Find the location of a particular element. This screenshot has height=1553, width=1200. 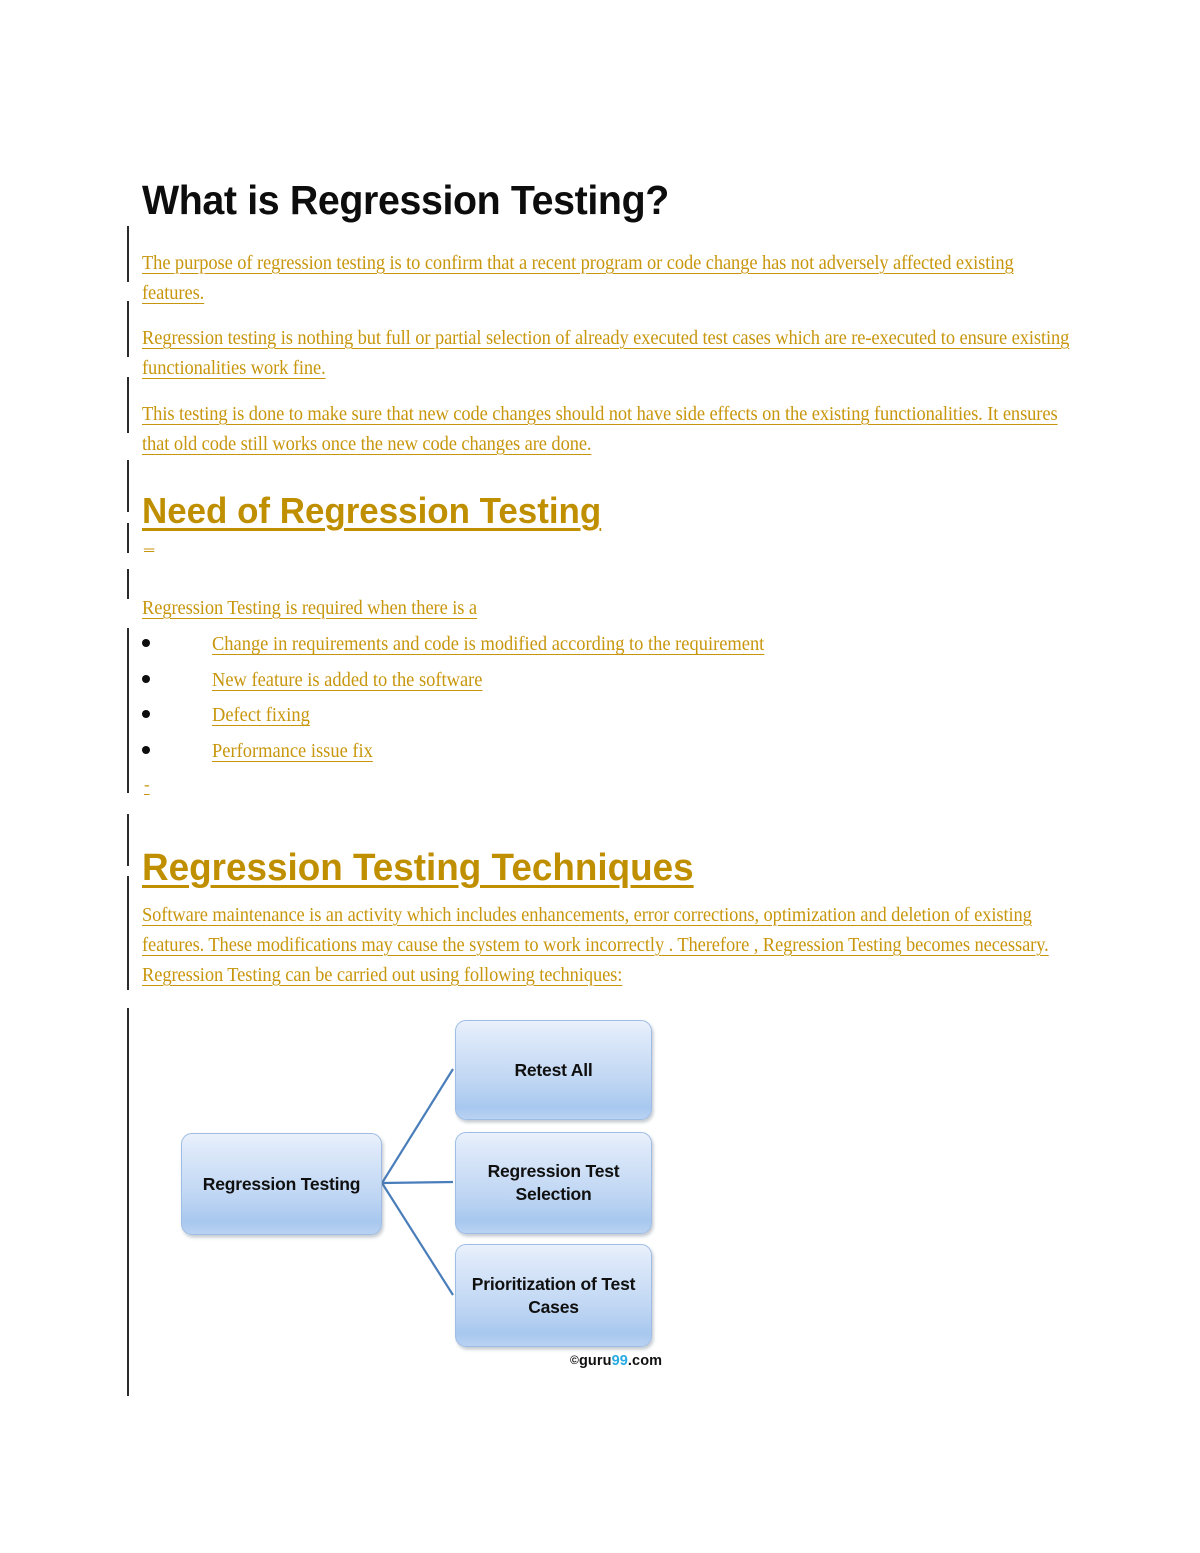

list-item: Performance issue fix is located at coordinates (500, 755).